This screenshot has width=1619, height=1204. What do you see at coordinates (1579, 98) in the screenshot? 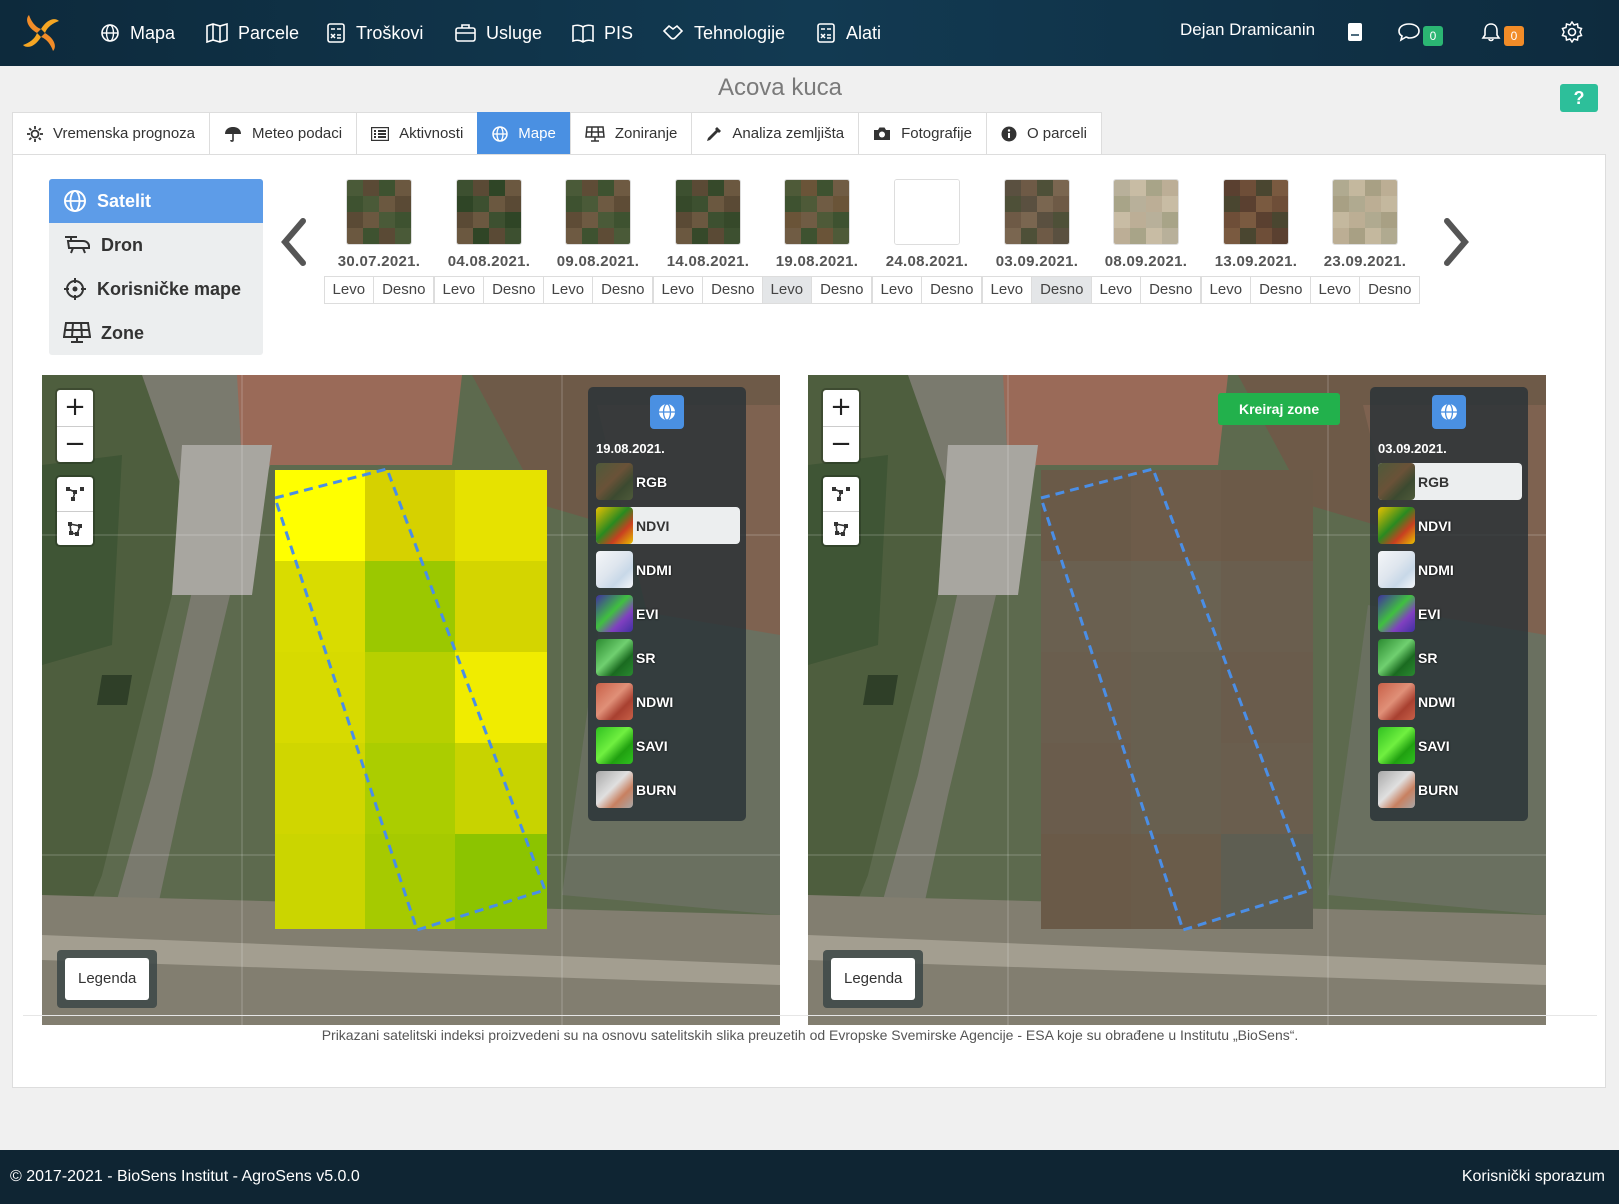
I see `help-button: ?` at bounding box center [1579, 98].